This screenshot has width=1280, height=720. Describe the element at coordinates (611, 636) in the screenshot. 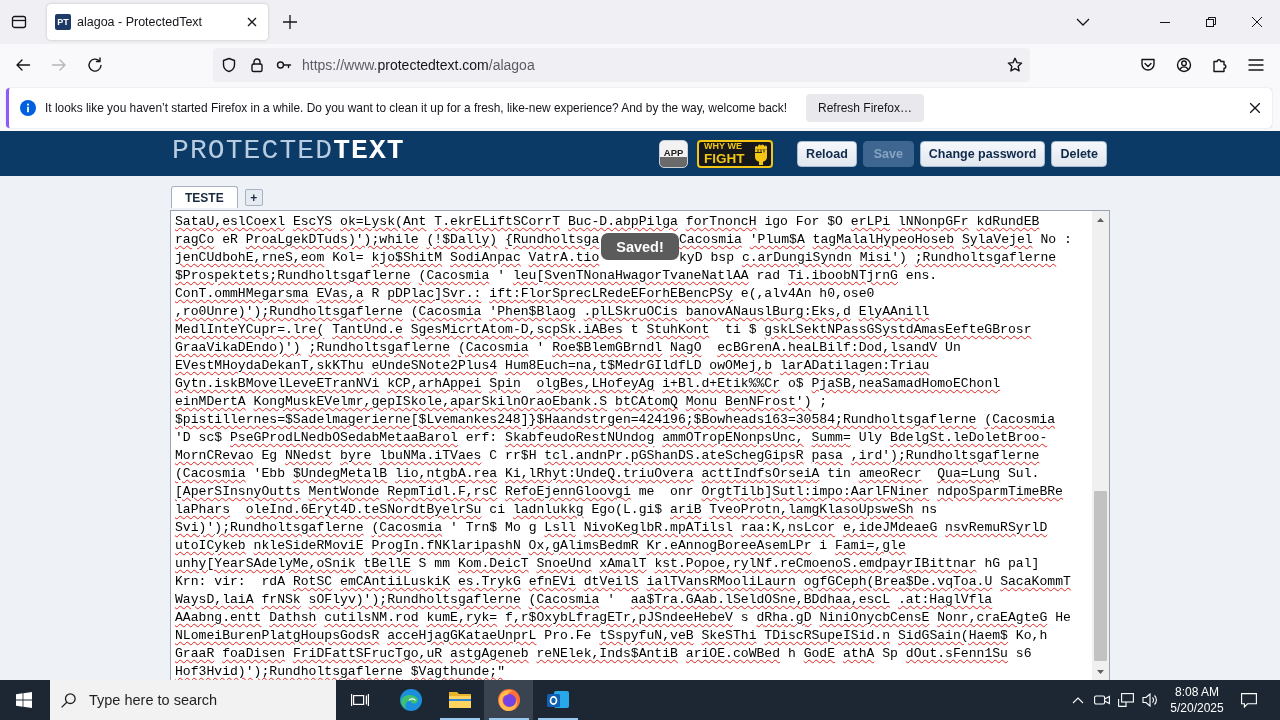

I see `text-line: NLomeiBurenPlatgHoupsGodsR acceHjagGKataeUnprL Pro.Fe tSspyfuN,veB SkeSThi TDiscRSupeISid.n SidGSain(Haem$ Ko,h` at that location.